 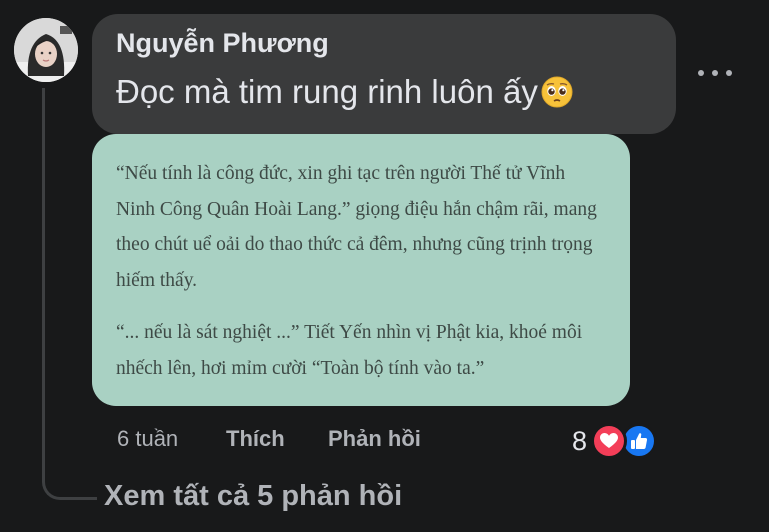 I want to click on view-all-replies-link: Xem tất cả 5 phản hồi, so click(x=253, y=496).